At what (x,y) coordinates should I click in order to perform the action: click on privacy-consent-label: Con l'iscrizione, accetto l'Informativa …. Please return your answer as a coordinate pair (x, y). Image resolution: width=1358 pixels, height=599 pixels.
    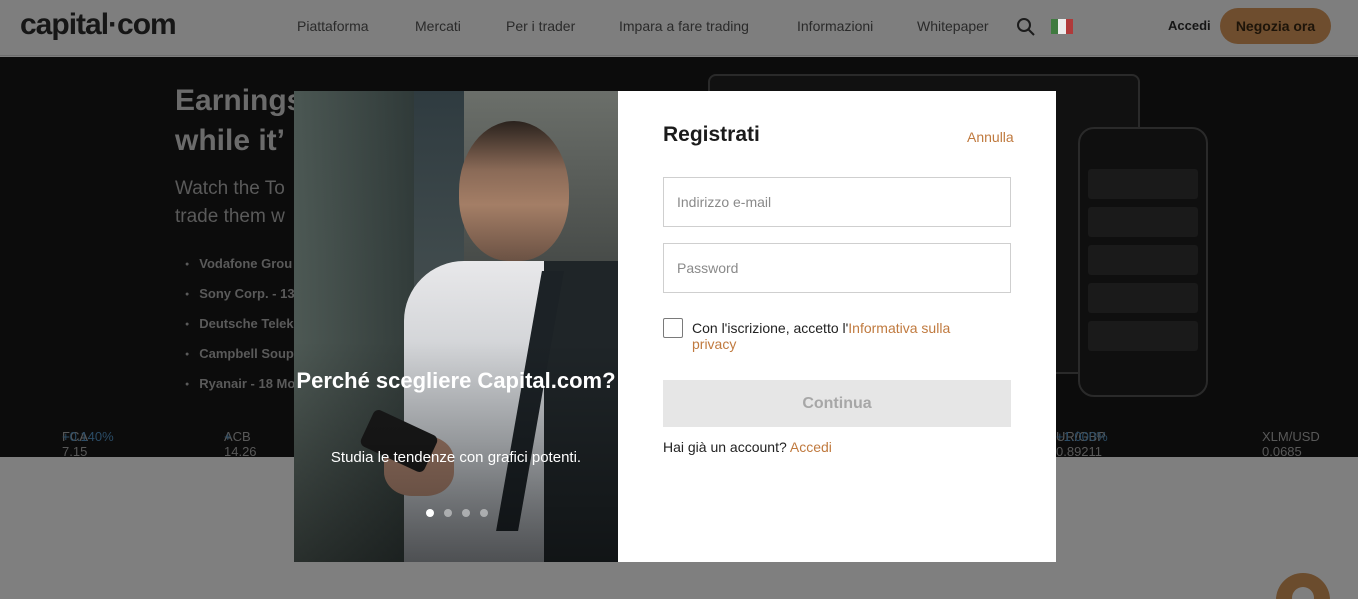
    Looking at the image, I should click on (821, 336).